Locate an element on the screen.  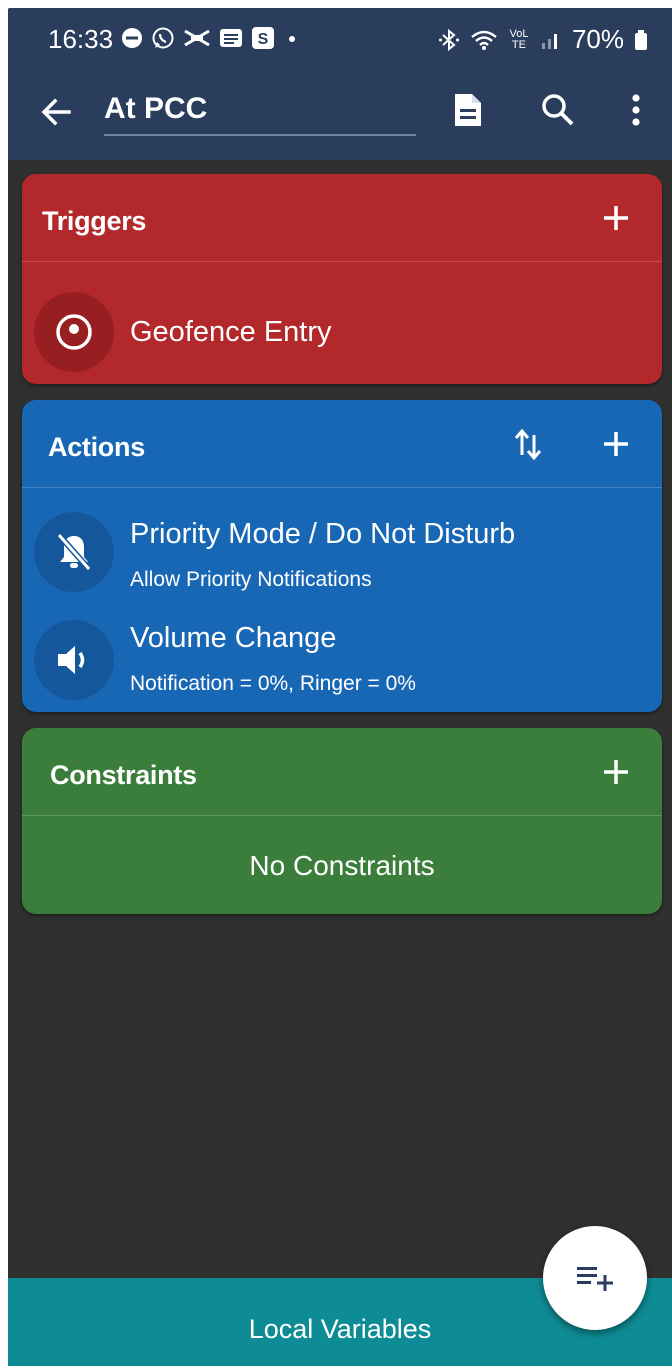
trigger-icon-circle is located at coordinates (74, 332).